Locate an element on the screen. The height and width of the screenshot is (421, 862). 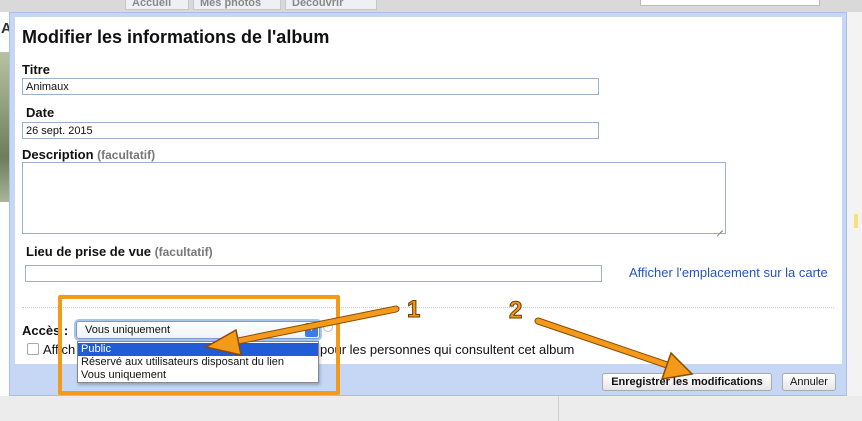
background-tab-discover: Découvrir is located at coordinates (331, 5).